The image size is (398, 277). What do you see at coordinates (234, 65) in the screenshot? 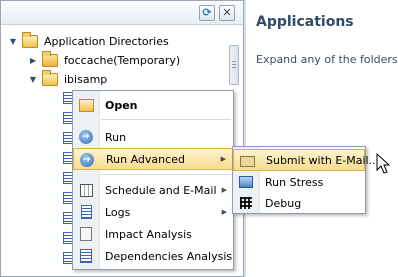
I see `scroll-thumb` at bounding box center [234, 65].